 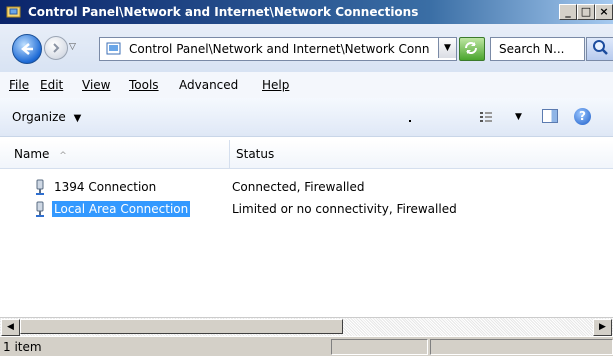 I want to click on organize-label: Organize, so click(x=39, y=117).